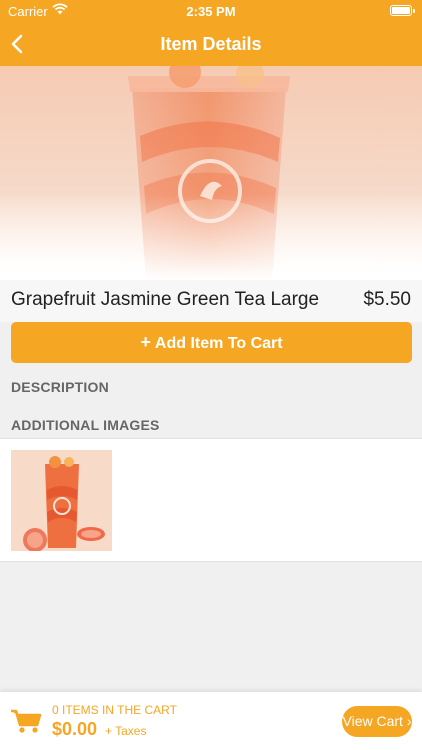  I want to click on clock: 2:35 PM, so click(211, 11).